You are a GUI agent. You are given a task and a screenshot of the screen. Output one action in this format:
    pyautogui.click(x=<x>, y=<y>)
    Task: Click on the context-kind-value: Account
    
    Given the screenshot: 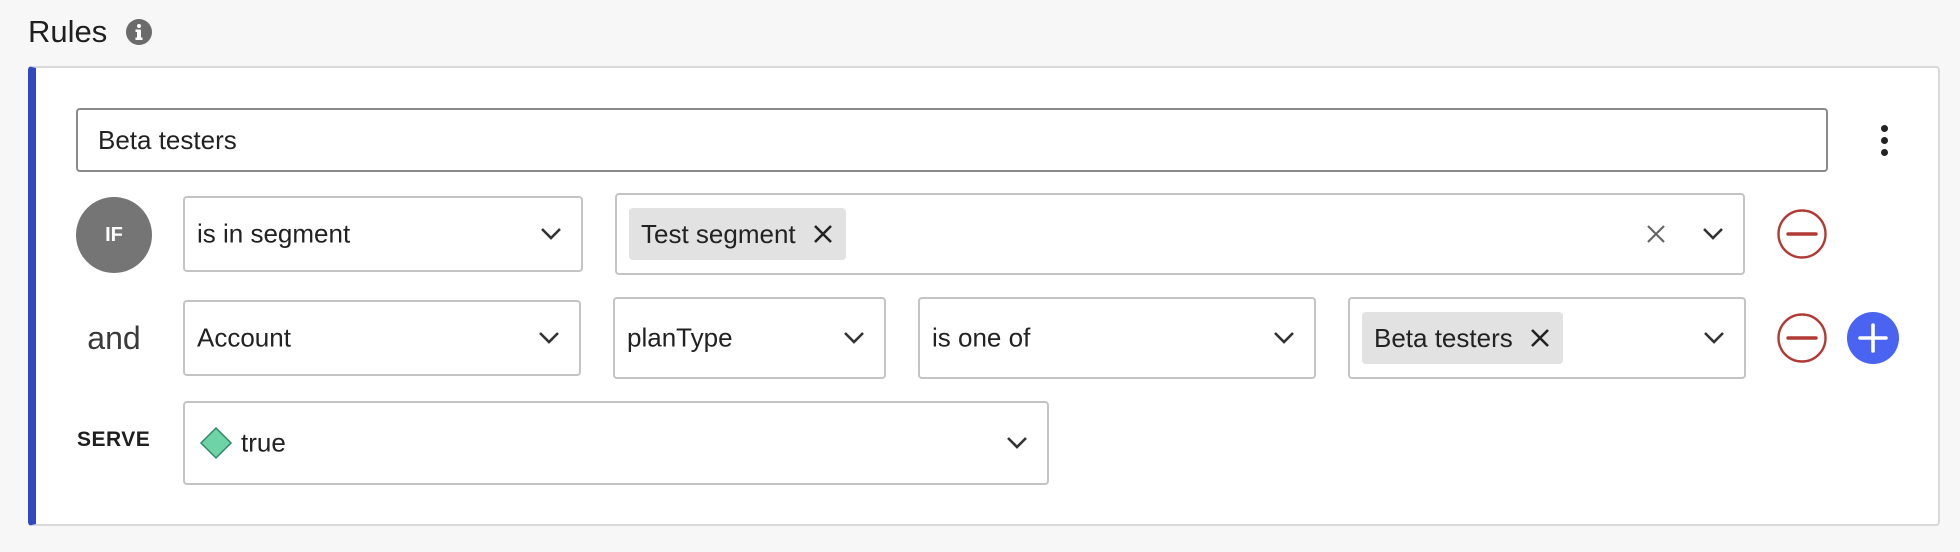 What is the action you would take?
    pyautogui.click(x=244, y=337)
    